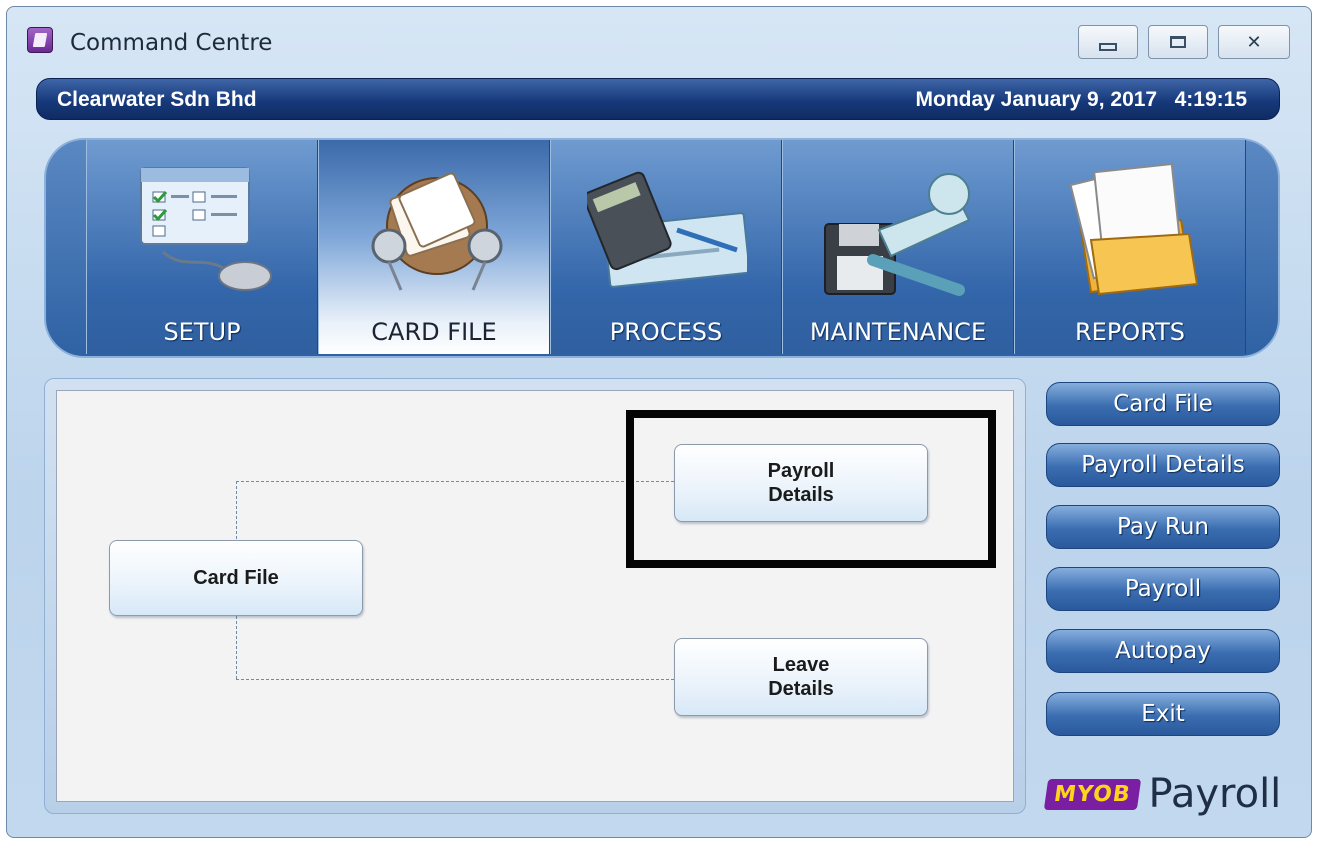  I want to click on tab-reports-label: REPORTS, so click(1130, 332).